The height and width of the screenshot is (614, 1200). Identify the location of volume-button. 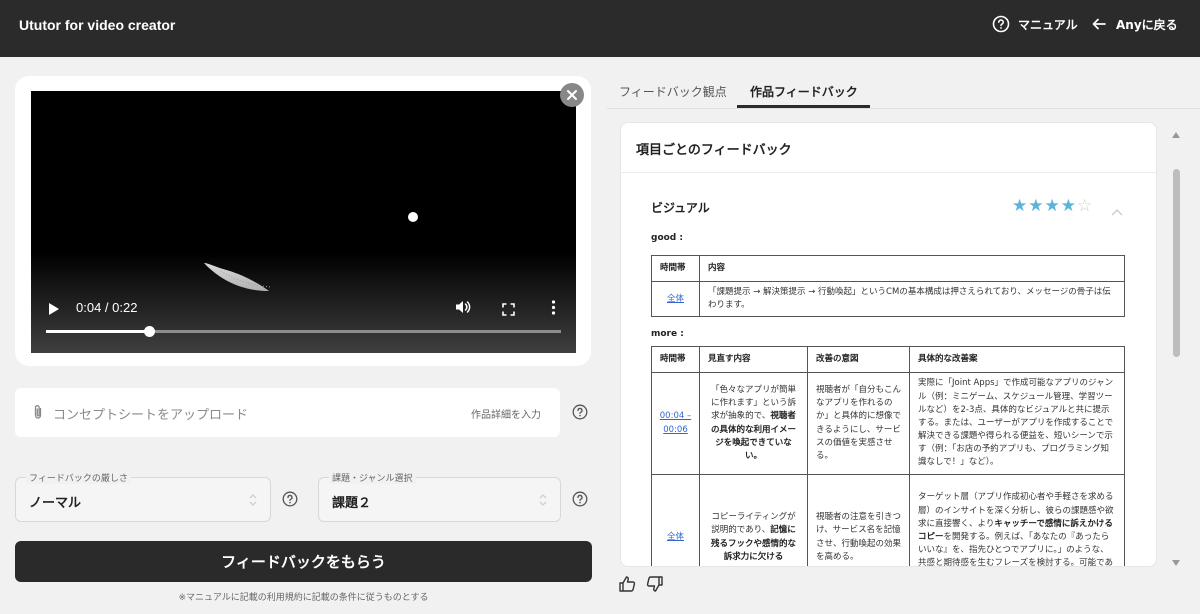
(463, 309).